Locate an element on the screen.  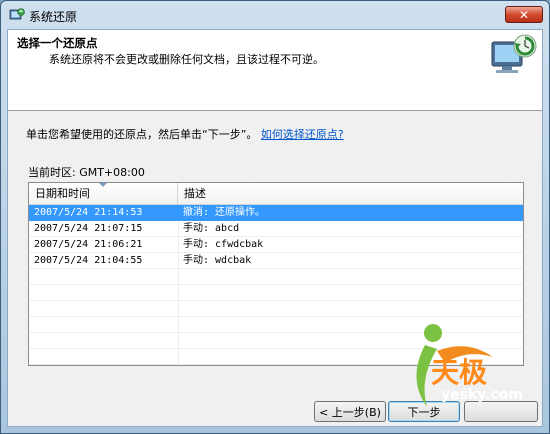
watermark-en: yesky.com is located at coordinates (482, 395).